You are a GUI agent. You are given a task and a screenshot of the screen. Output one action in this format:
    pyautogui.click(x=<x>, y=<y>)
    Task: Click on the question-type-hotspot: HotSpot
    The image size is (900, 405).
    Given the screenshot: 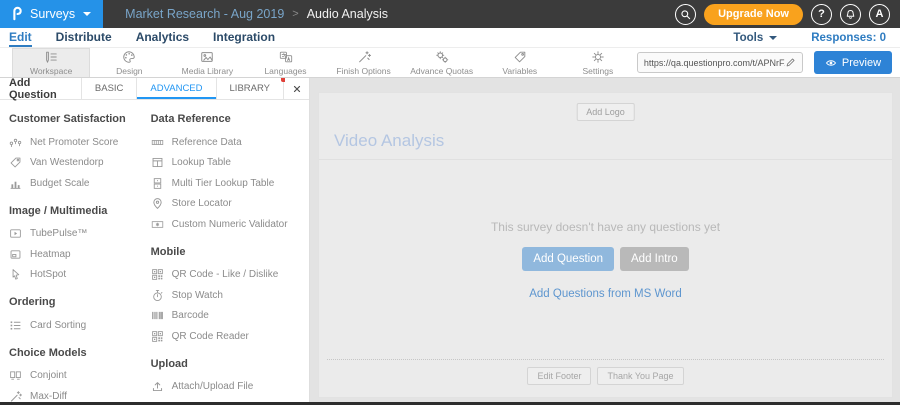 What is the action you would take?
    pyautogui.click(x=77, y=275)
    